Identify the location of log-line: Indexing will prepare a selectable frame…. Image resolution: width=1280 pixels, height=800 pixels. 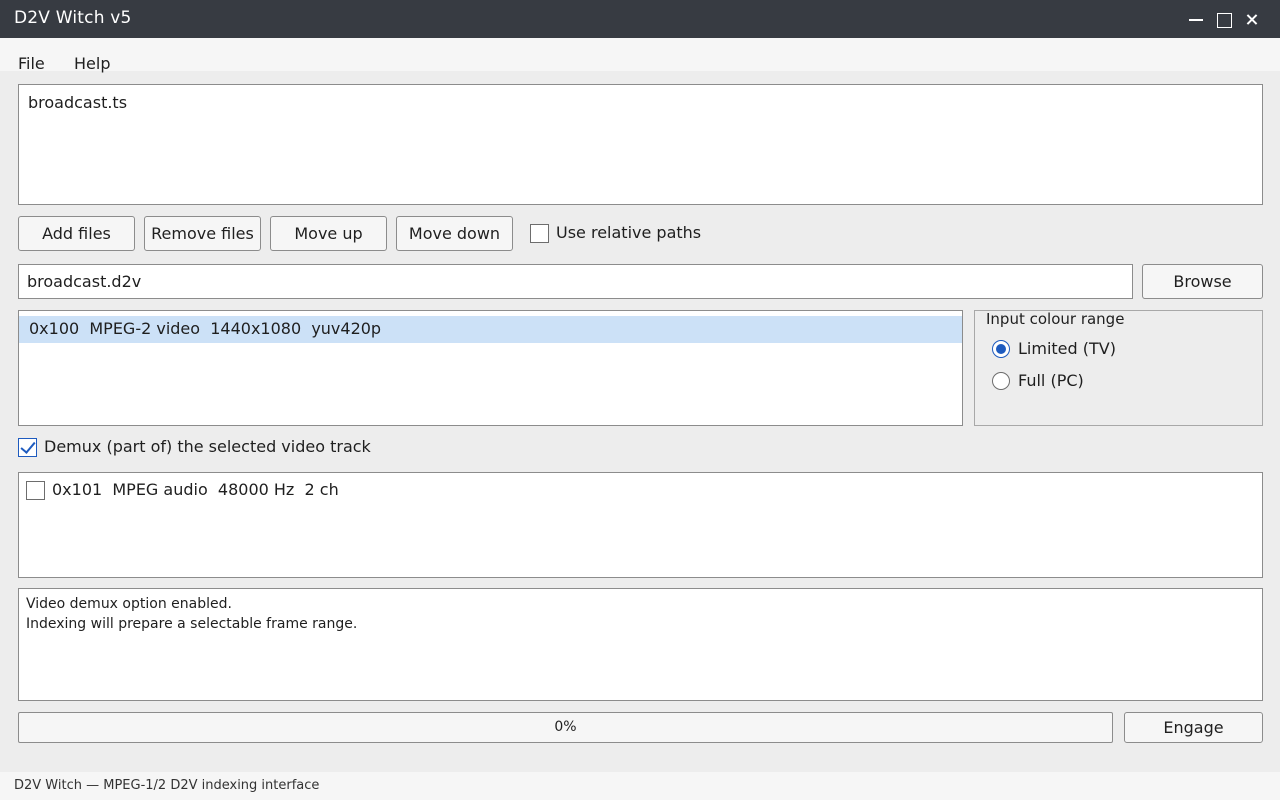
(192, 624).